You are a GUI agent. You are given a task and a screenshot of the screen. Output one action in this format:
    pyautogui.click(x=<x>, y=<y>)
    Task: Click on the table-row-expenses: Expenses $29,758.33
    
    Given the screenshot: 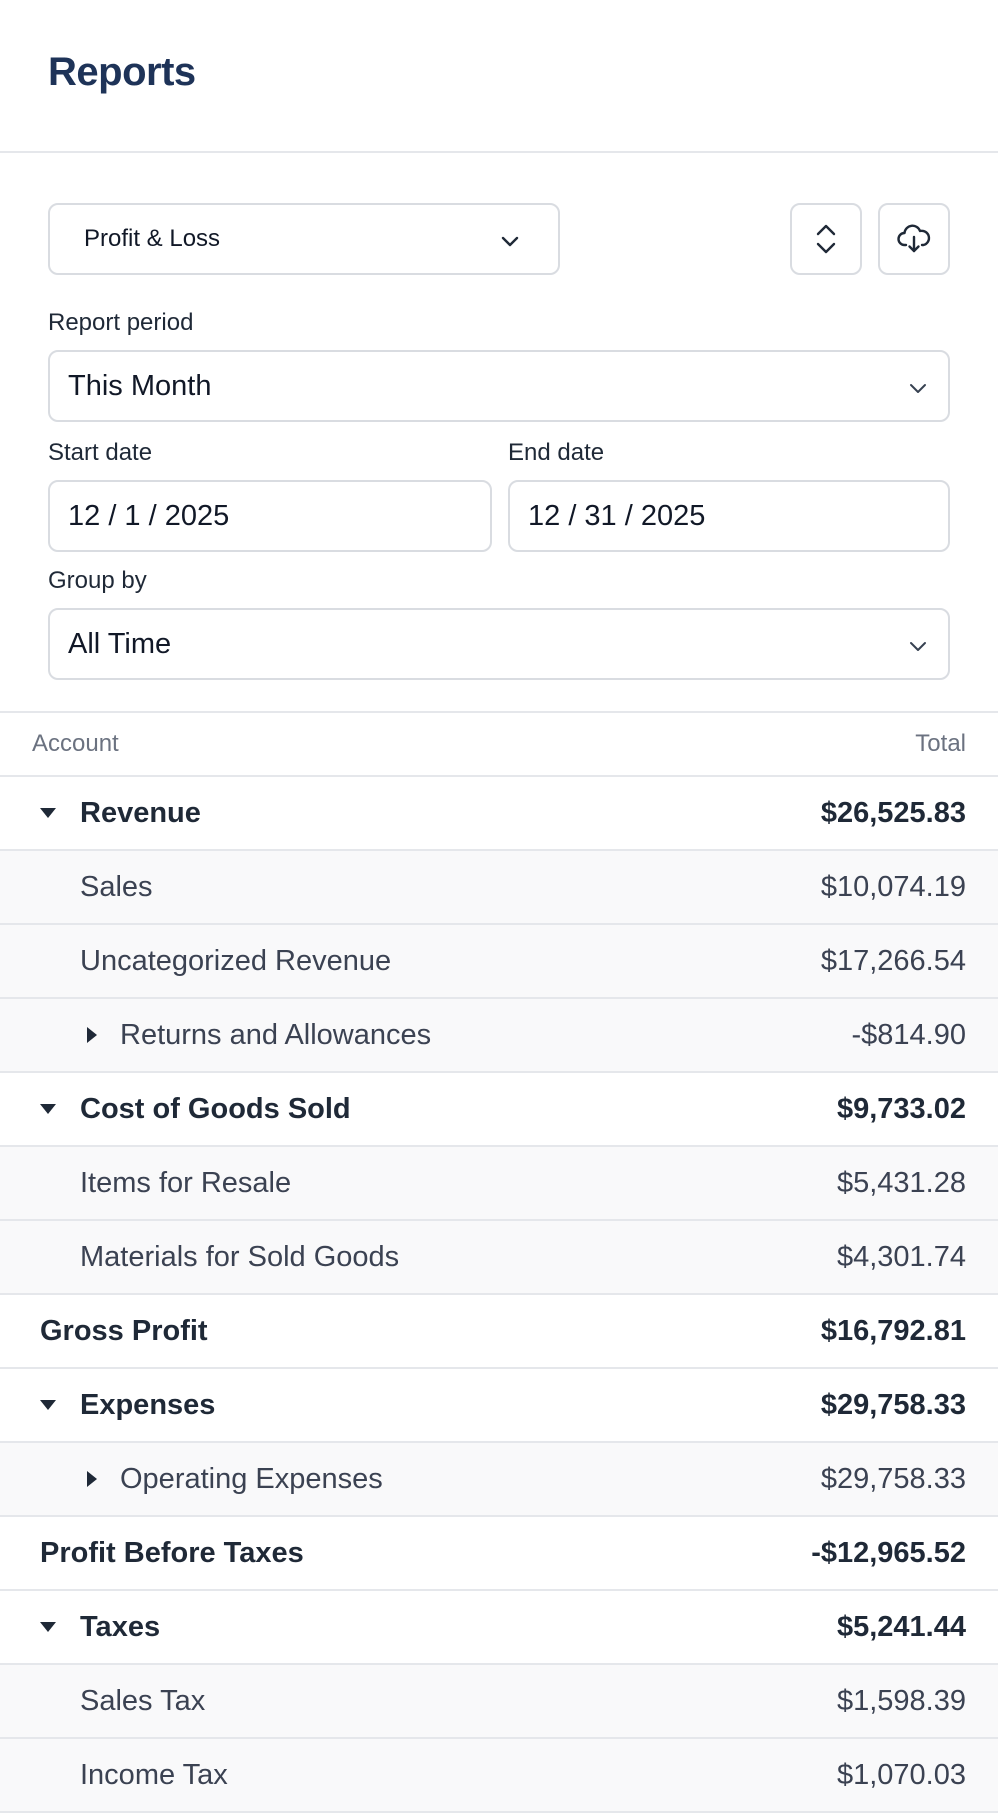 What is the action you would take?
    pyautogui.click(x=499, y=1406)
    